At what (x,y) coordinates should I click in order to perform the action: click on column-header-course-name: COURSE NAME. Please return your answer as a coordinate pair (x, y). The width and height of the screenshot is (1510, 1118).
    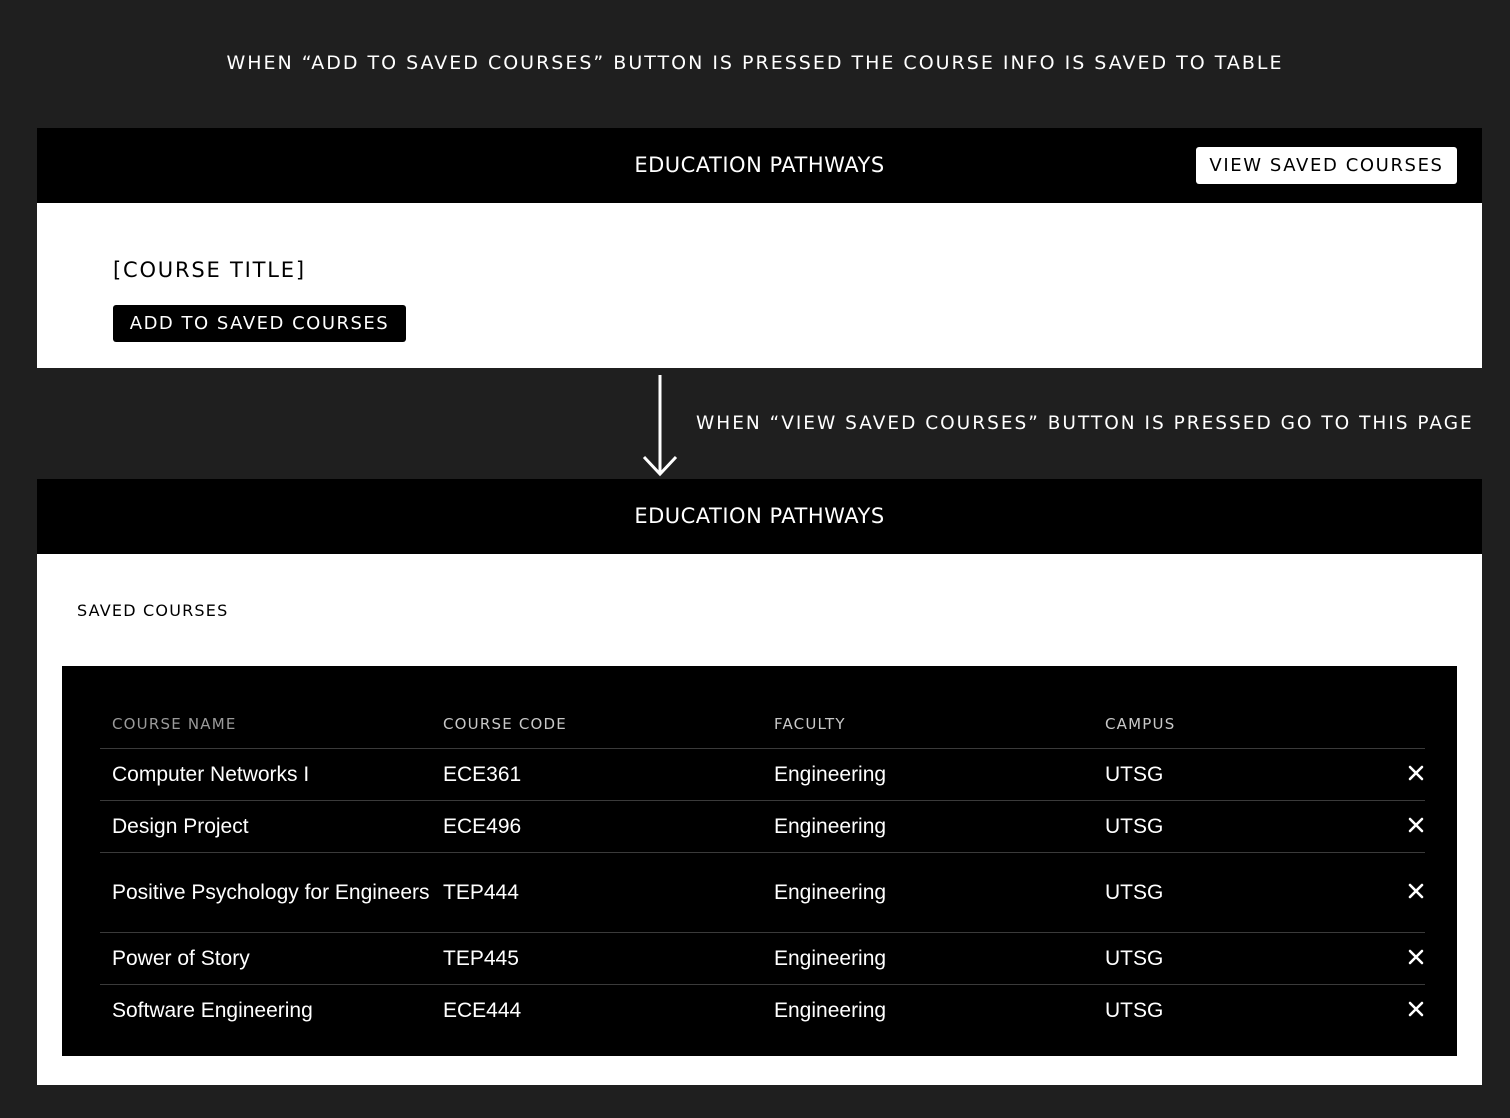
    Looking at the image, I should click on (265, 724).